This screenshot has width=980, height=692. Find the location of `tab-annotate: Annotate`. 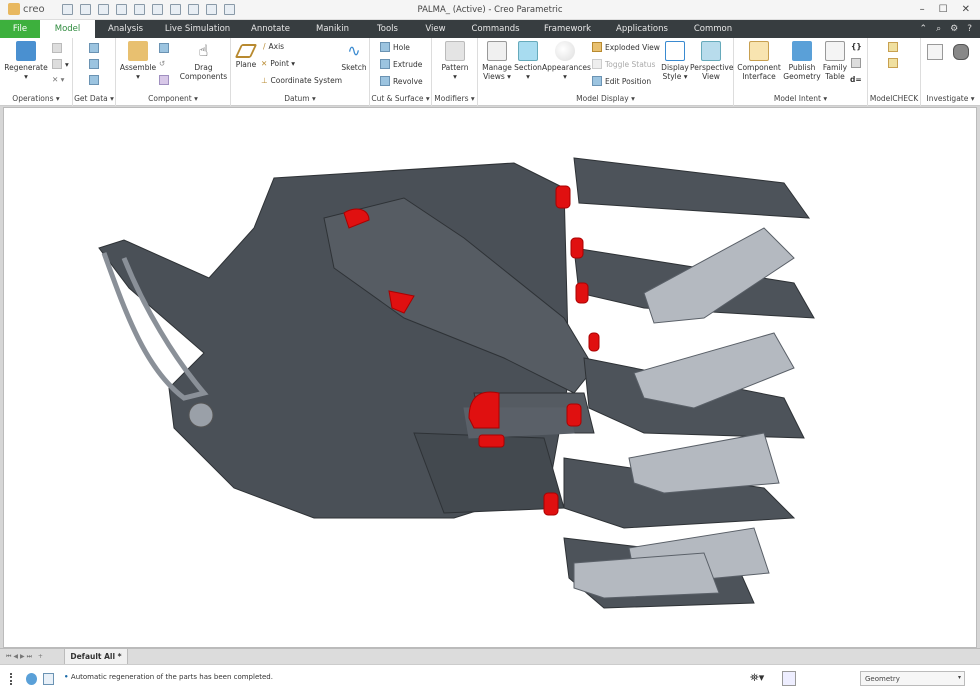

tab-annotate: Annotate is located at coordinates (270, 29).